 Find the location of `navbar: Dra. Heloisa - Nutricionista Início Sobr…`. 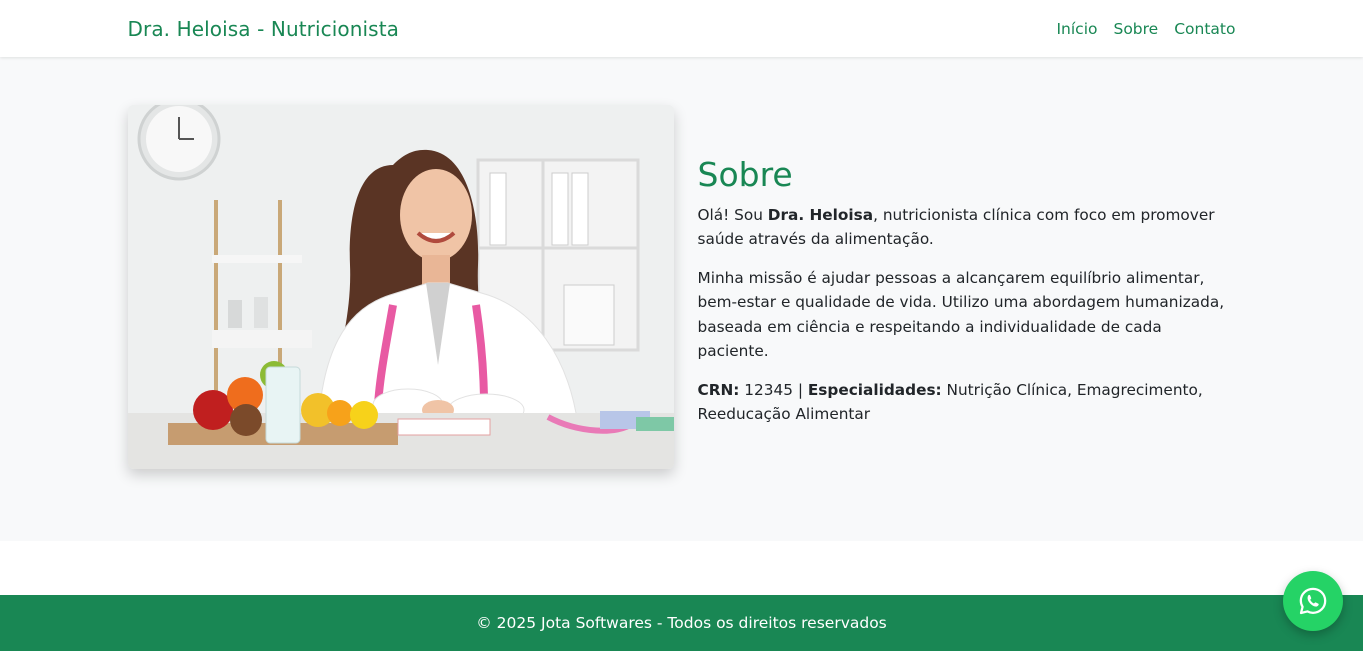

navbar: Dra. Heloisa - Nutricionista Início Sobr… is located at coordinates (681, 28).